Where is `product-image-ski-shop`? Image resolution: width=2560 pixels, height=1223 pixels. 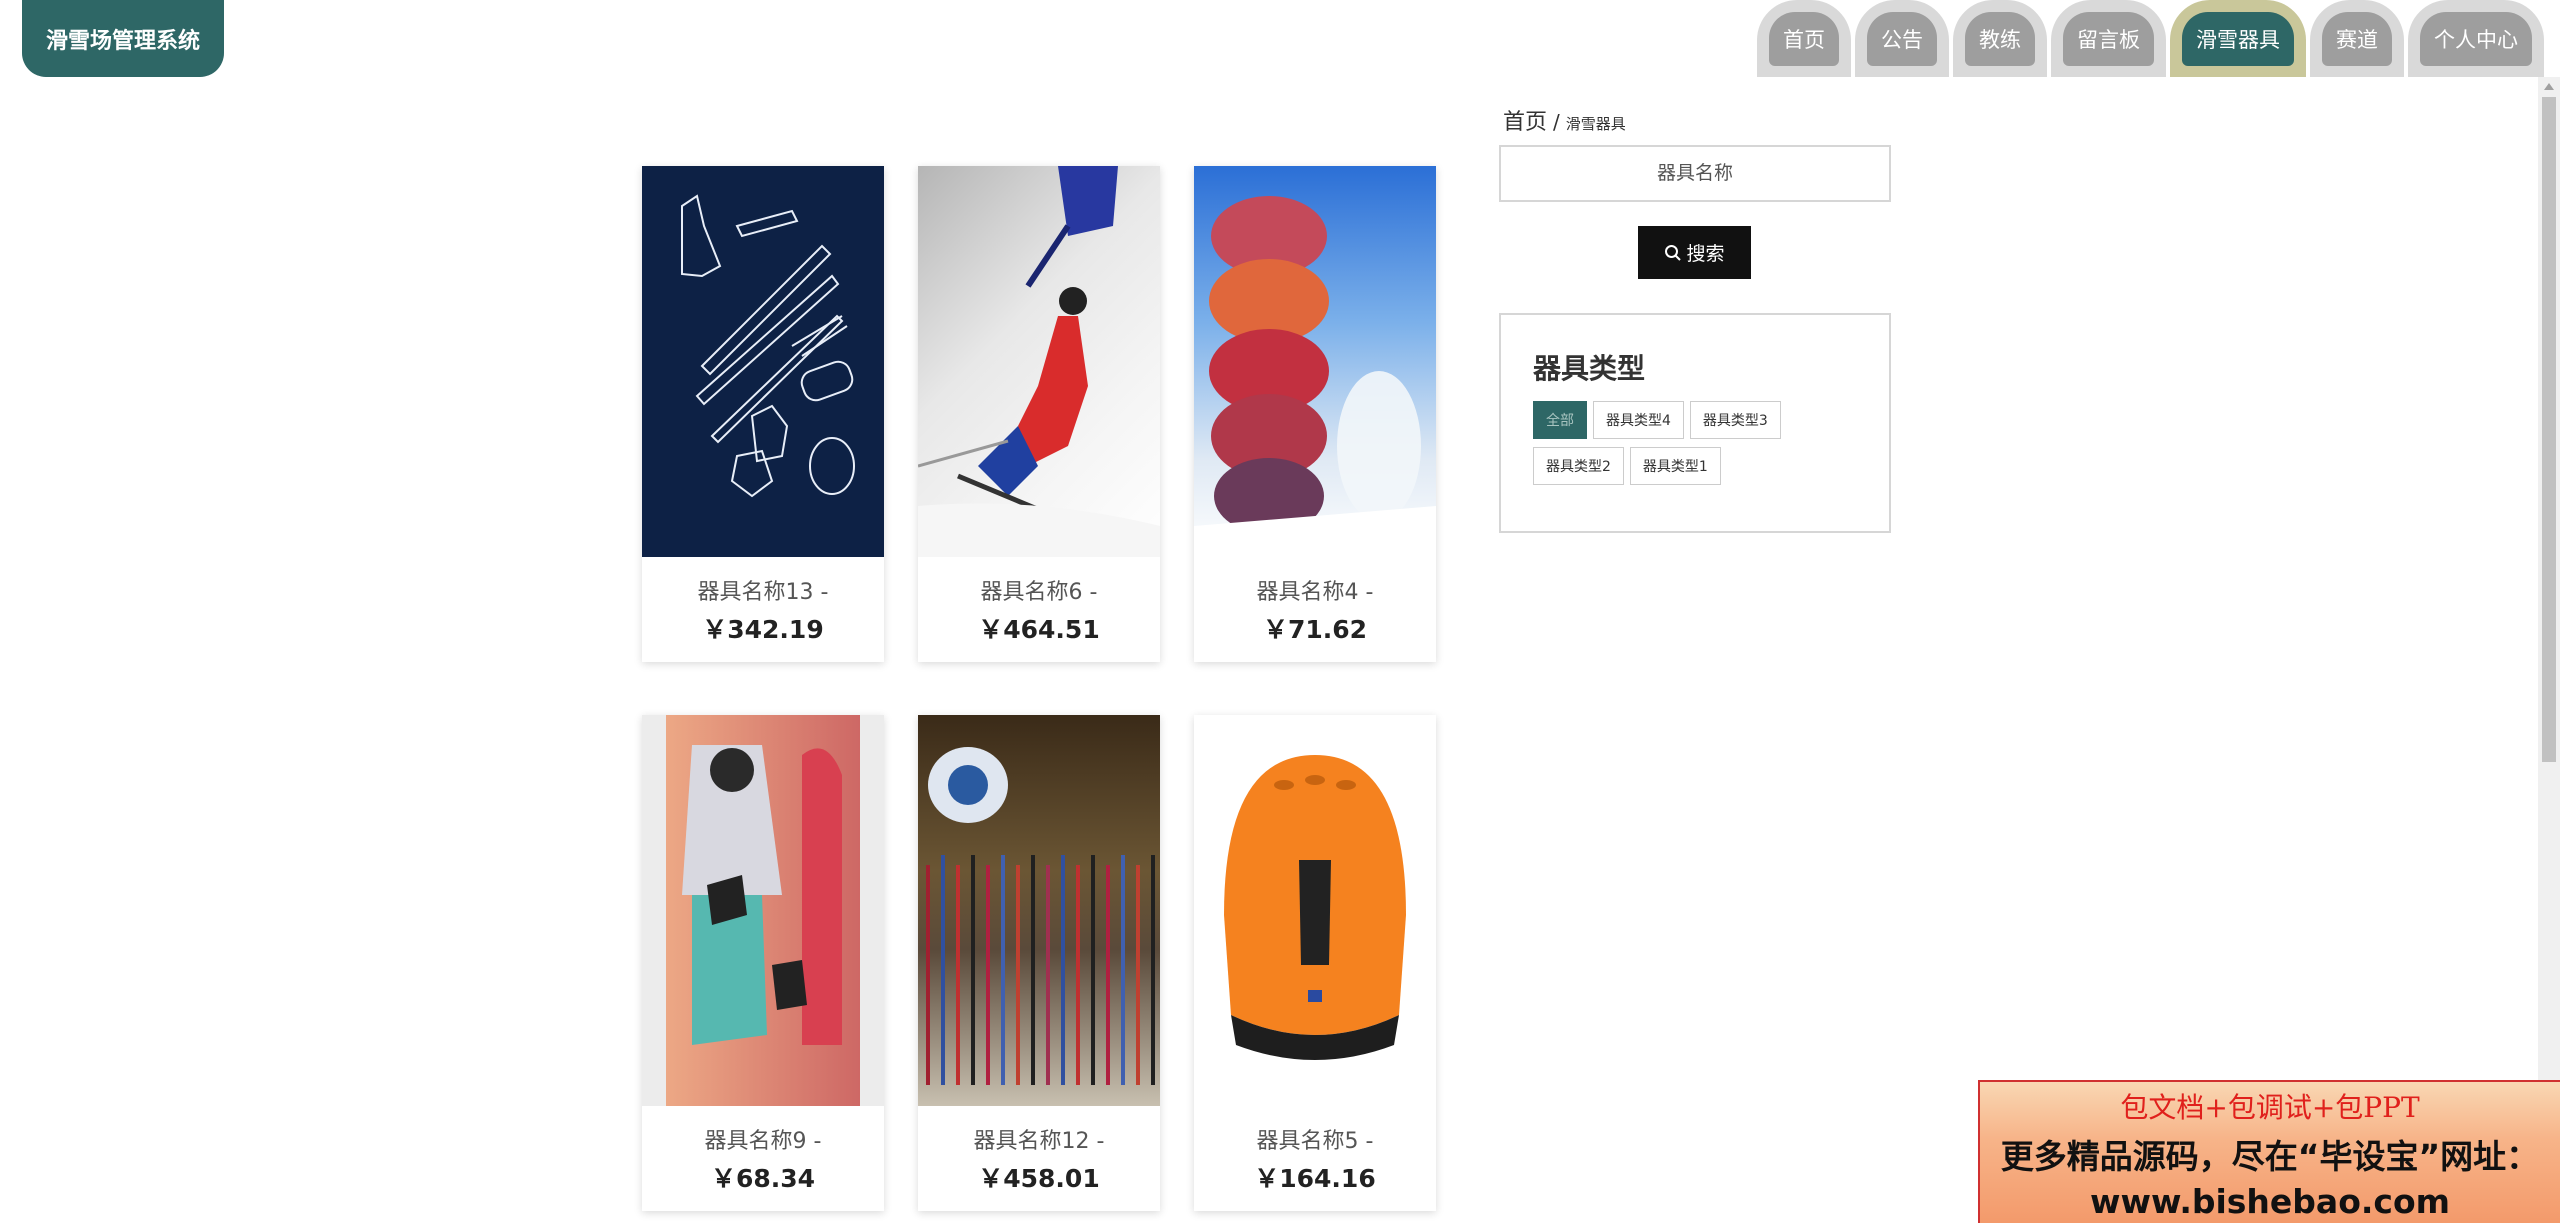
product-image-ski-shop is located at coordinates (1039, 910).